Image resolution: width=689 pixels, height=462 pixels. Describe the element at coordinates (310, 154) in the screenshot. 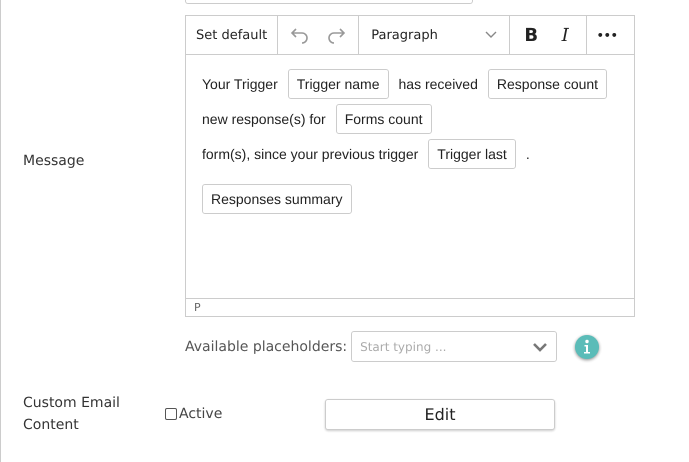

I see `message-text: form(s), since your previous trigger` at that location.